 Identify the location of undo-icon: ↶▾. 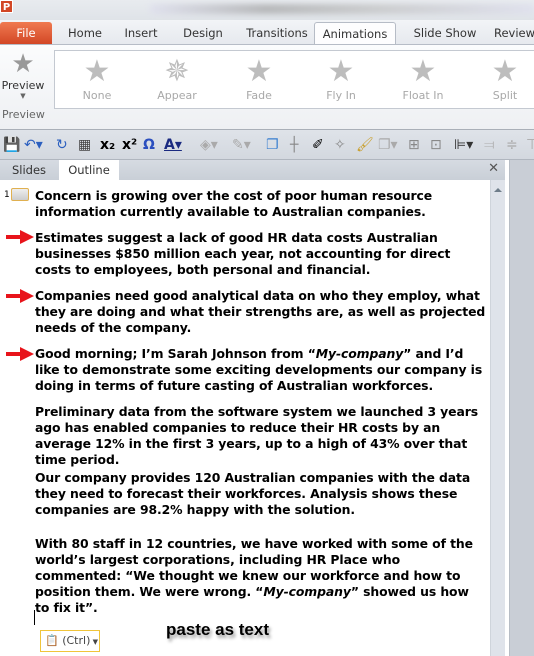
(33, 145).